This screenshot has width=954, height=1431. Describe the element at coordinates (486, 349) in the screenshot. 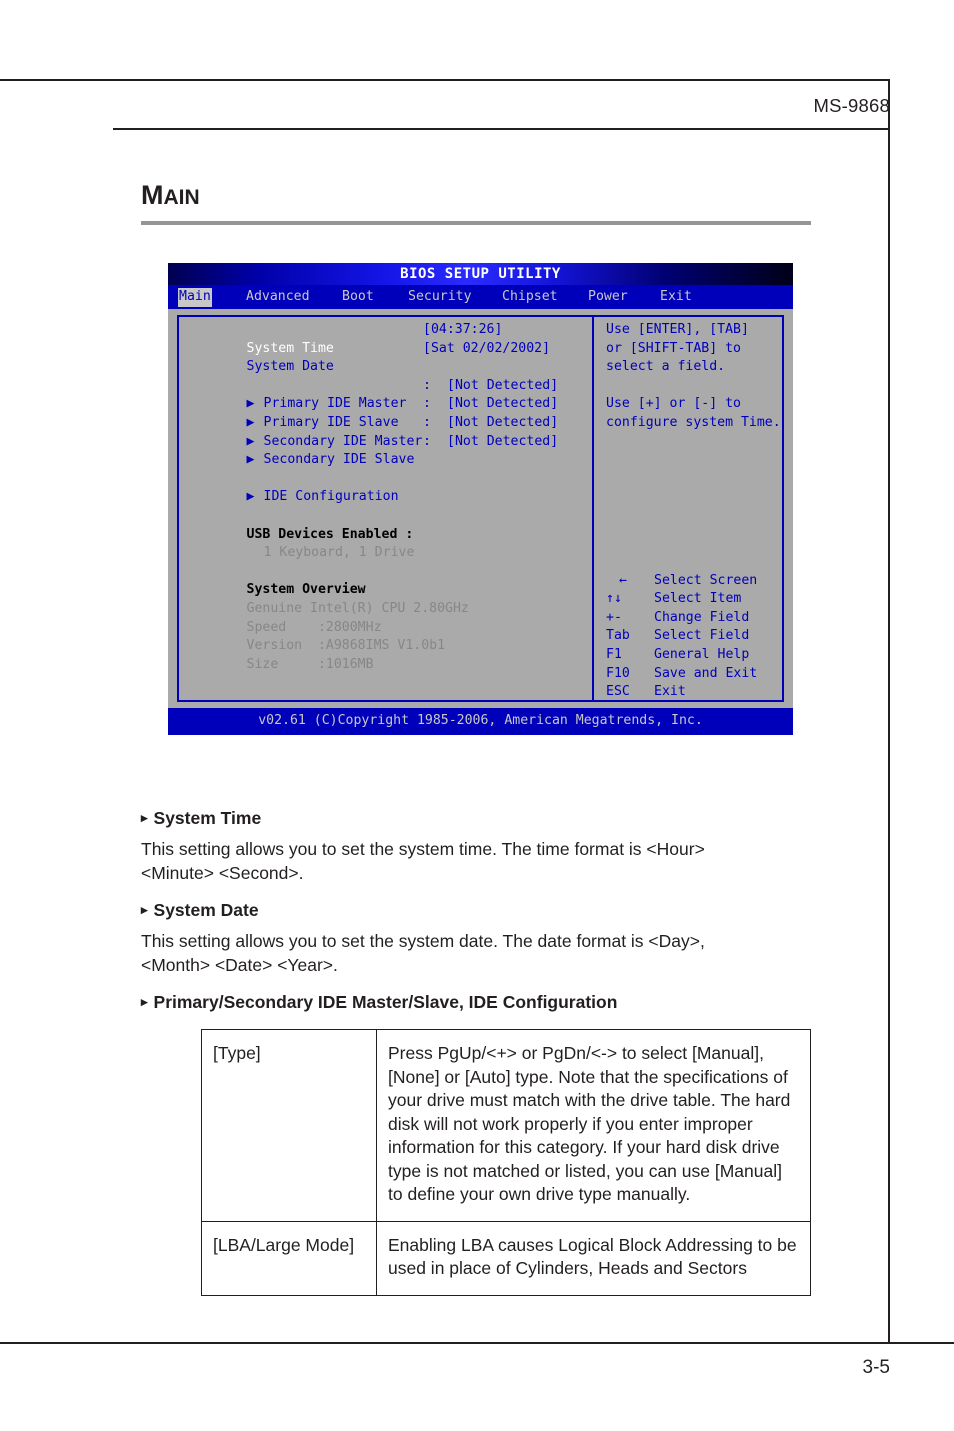

I see `system-date-value: [Sat 02/02/2002]` at that location.